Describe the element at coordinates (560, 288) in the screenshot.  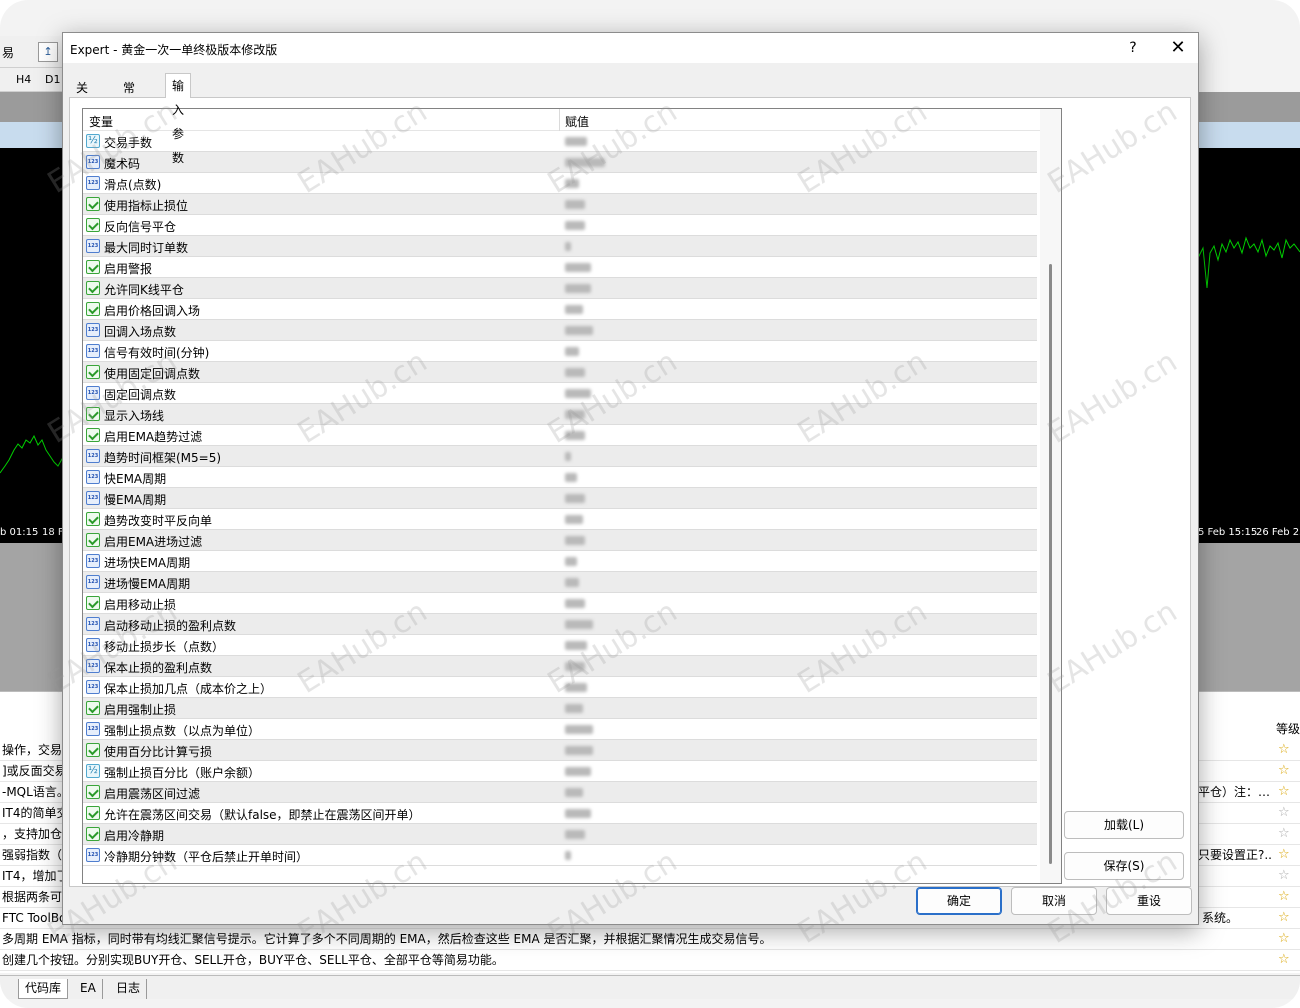
I see `parameter-row: 允许同K线平仓` at that location.